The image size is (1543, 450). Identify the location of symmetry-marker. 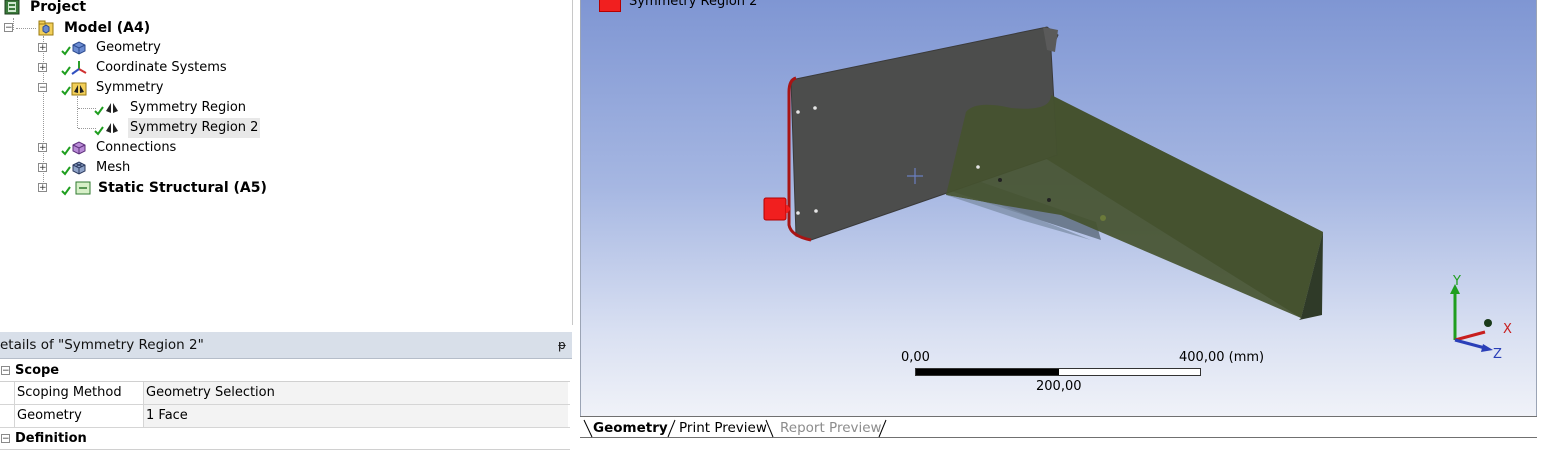
(775, 209).